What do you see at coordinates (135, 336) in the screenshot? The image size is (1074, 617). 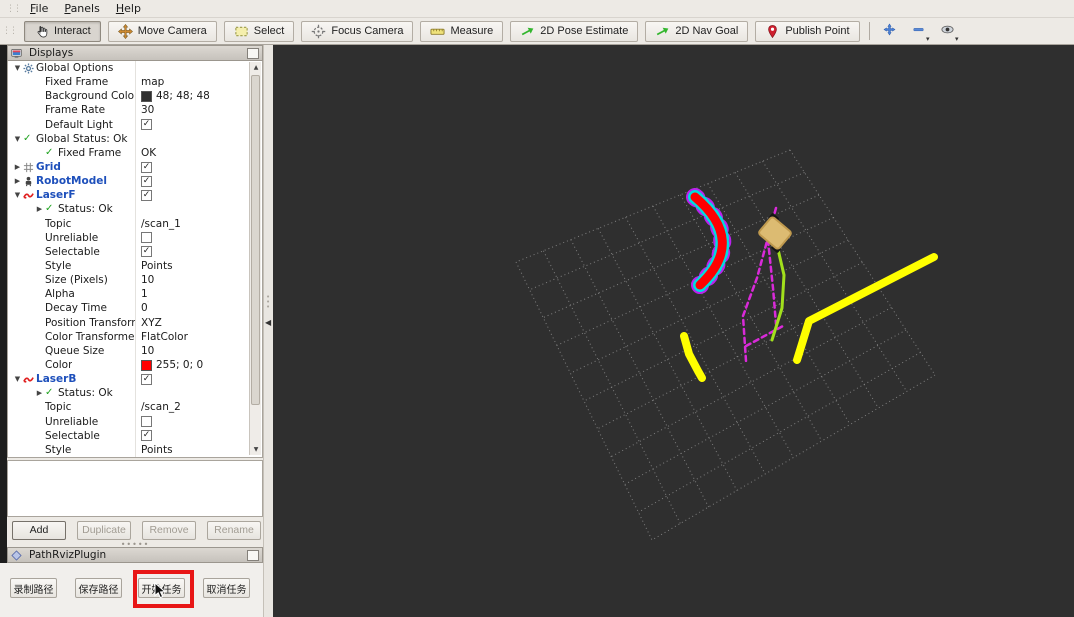 I see `tree-row-color-transformer: Color Transformer FlatColor` at bounding box center [135, 336].